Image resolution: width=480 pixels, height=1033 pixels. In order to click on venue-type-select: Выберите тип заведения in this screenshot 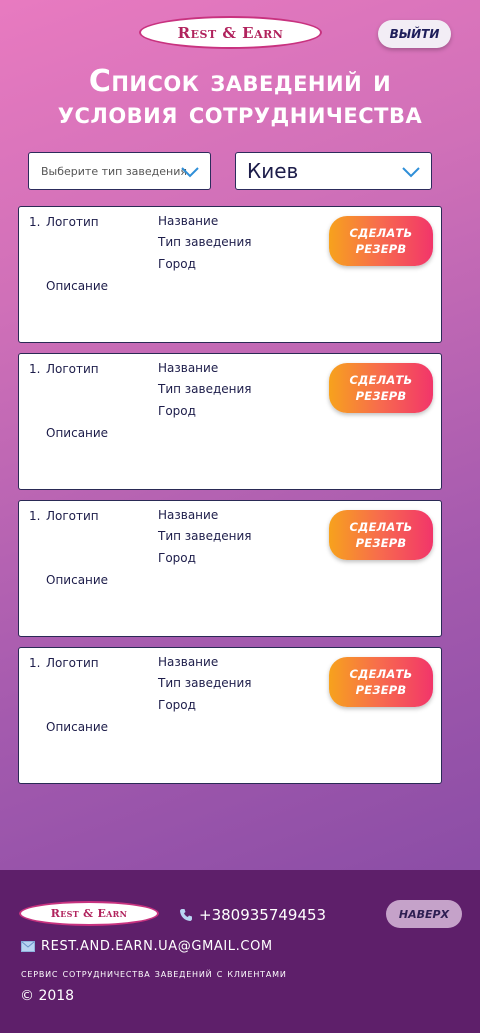, I will do `click(119, 171)`.